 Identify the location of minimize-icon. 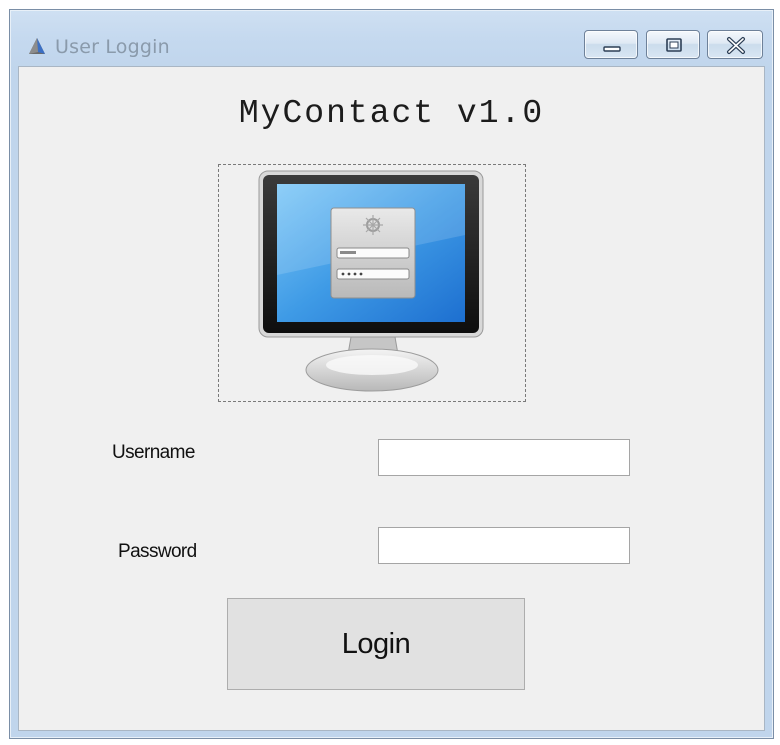
(612, 49).